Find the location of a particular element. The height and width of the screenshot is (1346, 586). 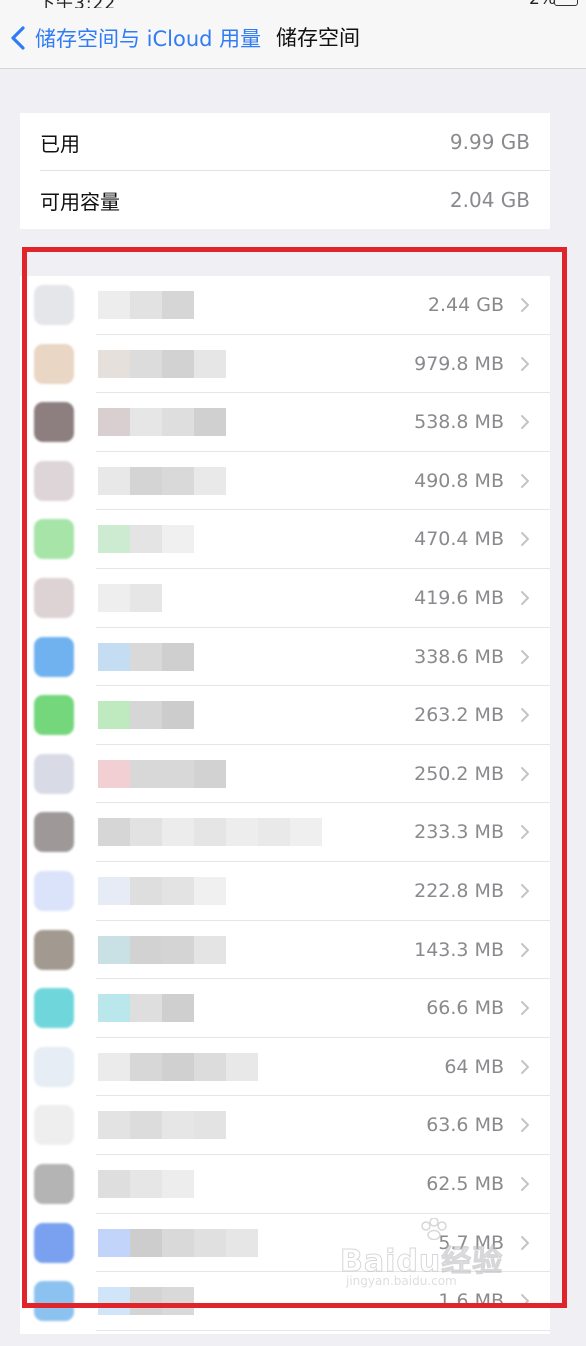

app-size: 143.3 MB is located at coordinates (459, 949).